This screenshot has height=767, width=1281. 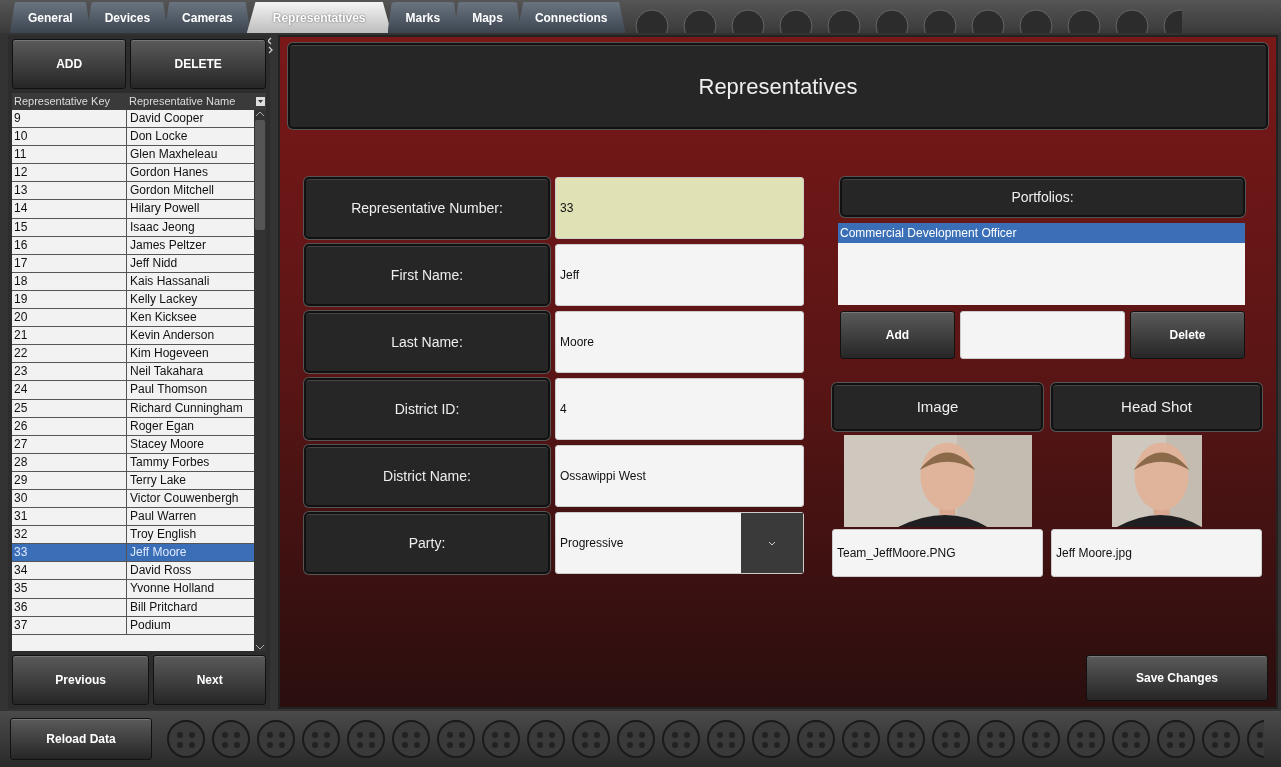 What do you see at coordinates (169, 390) in the screenshot?
I see `table-cell-text: Paul Thomson` at bounding box center [169, 390].